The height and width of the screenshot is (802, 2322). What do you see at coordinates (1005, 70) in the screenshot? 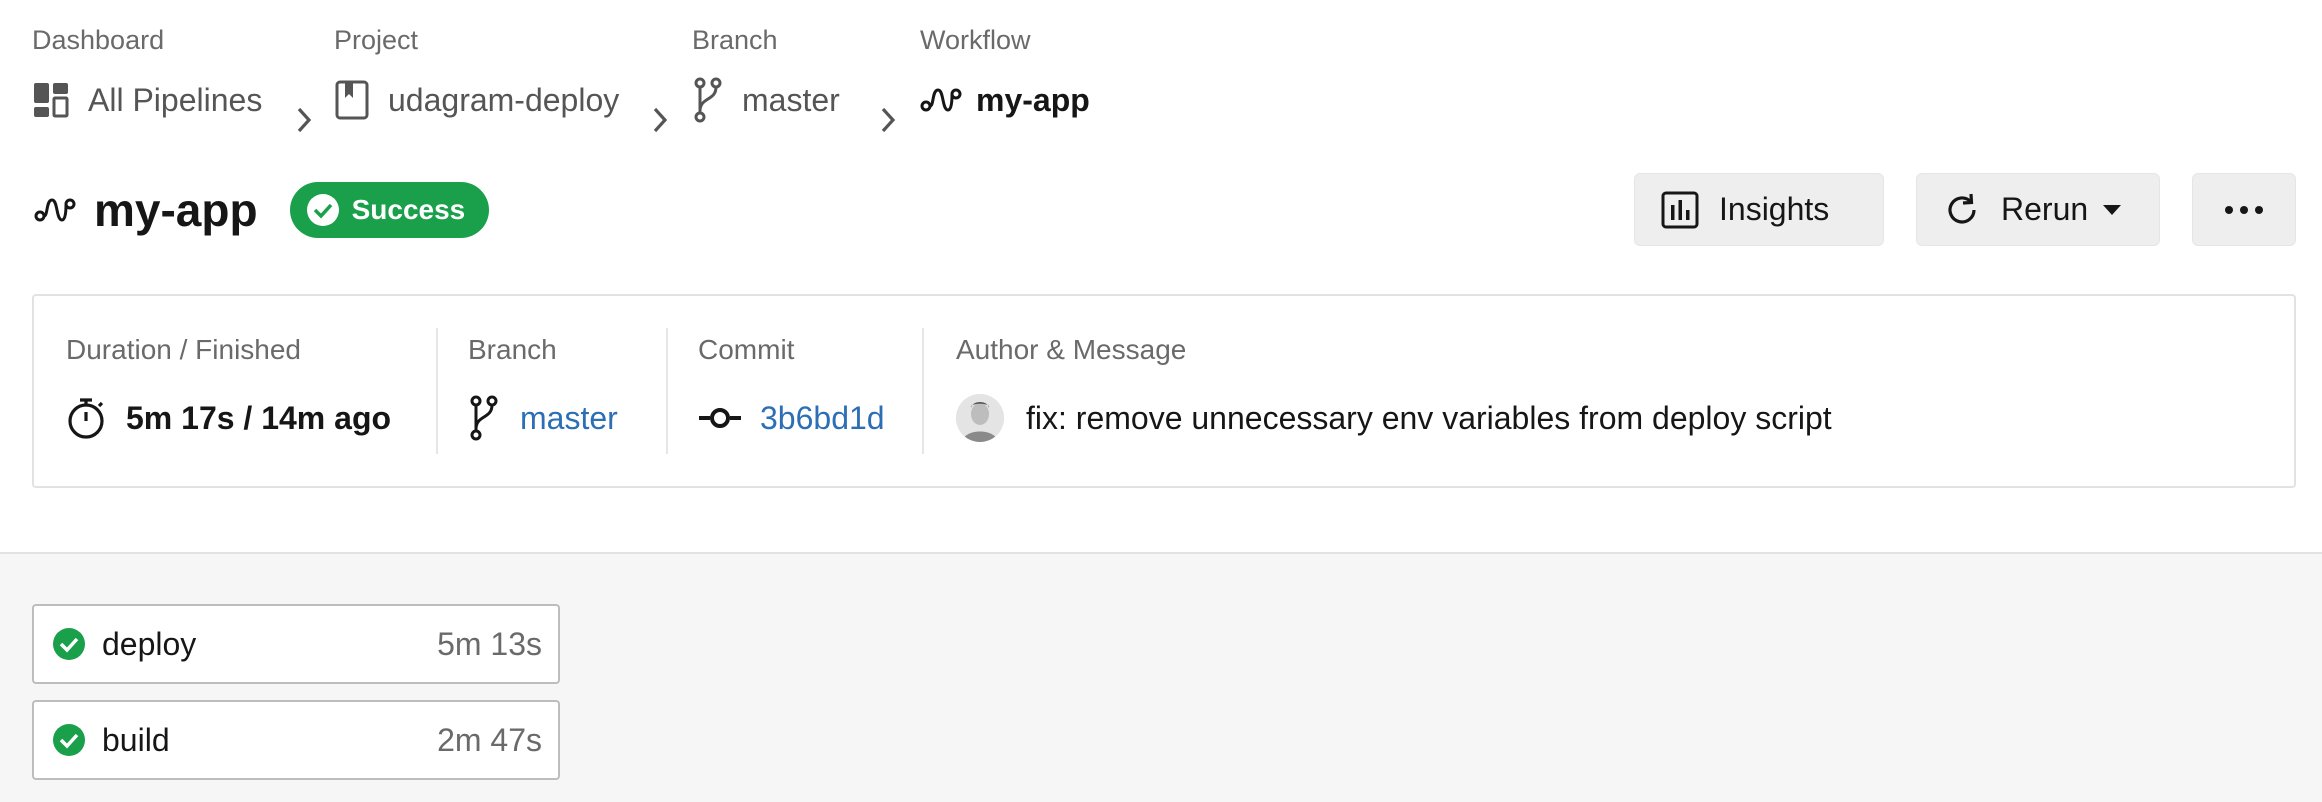
I see `breadcrumb-workflow: Workflow my-app` at bounding box center [1005, 70].